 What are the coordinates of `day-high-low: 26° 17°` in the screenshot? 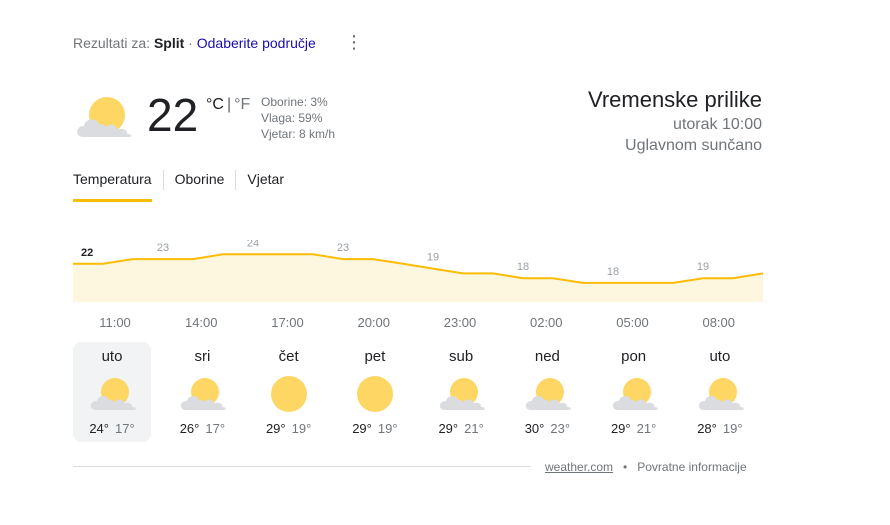 It's located at (202, 428).